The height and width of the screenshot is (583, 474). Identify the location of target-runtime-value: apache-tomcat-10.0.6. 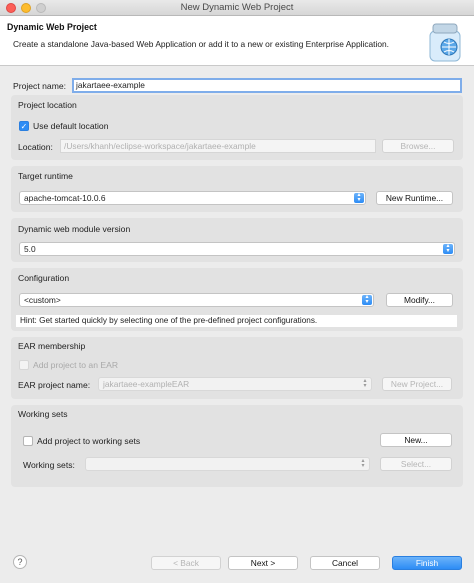
(65, 198).